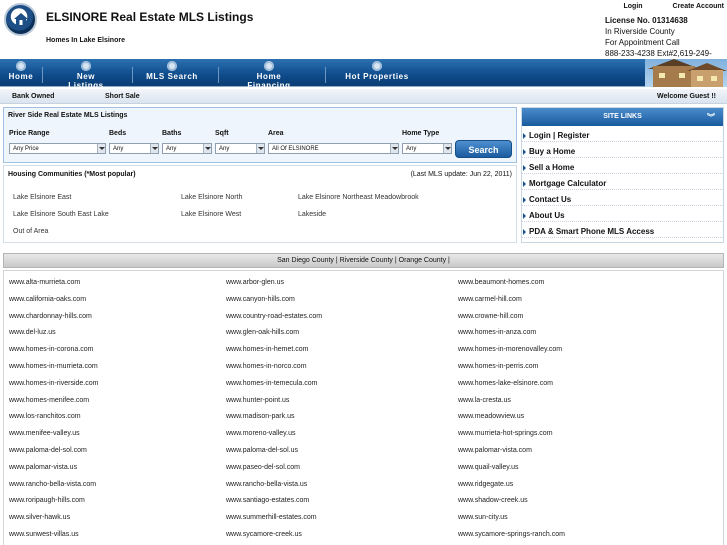 The width and height of the screenshot is (727, 545). What do you see at coordinates (358, 197) in the screenshot?
I see `community-link: Lake Elsinore Northeast Meadowbrook` at bounding box center [358, 197].